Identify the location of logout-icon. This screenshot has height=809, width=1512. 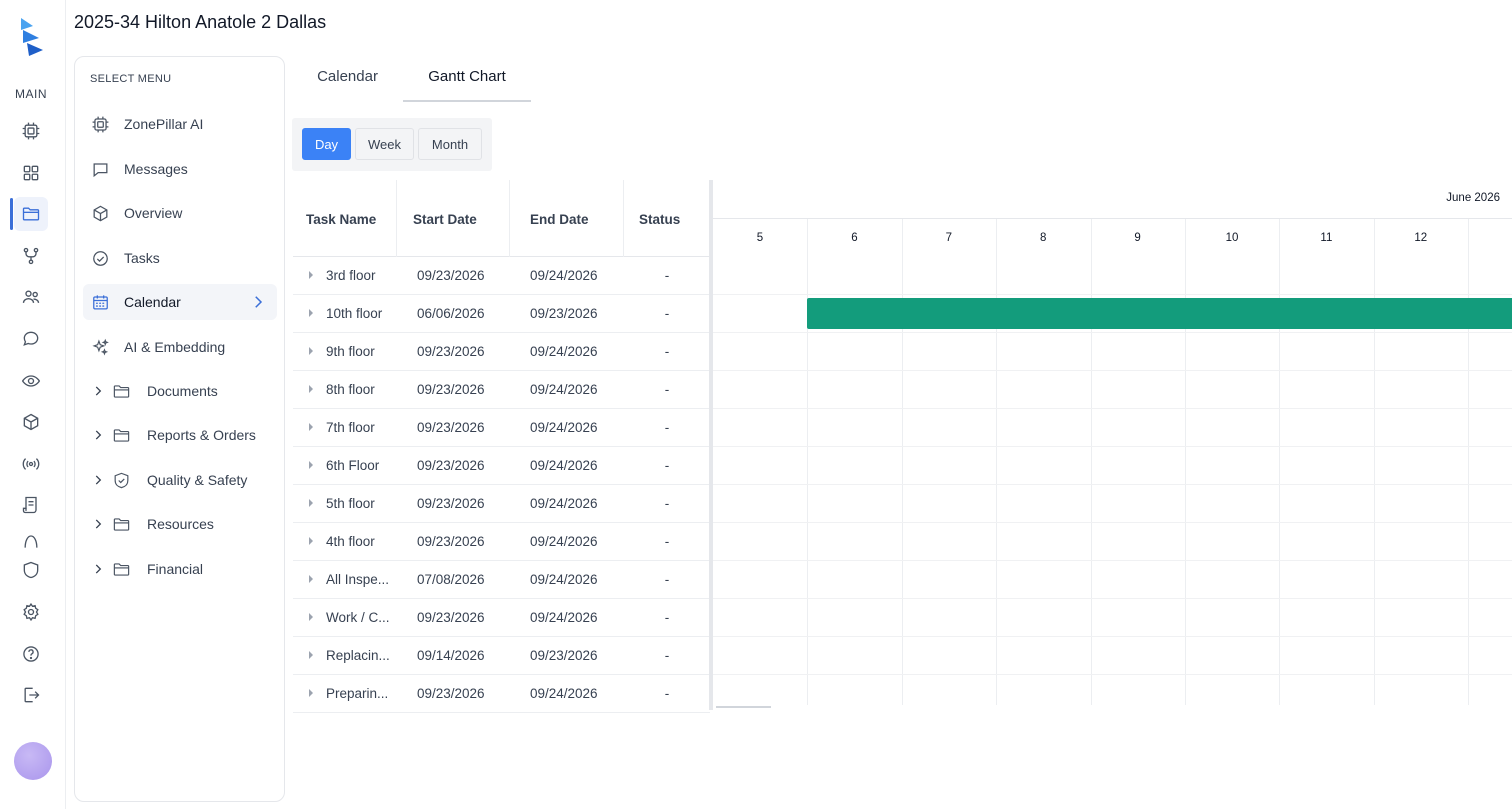
(31, 695).